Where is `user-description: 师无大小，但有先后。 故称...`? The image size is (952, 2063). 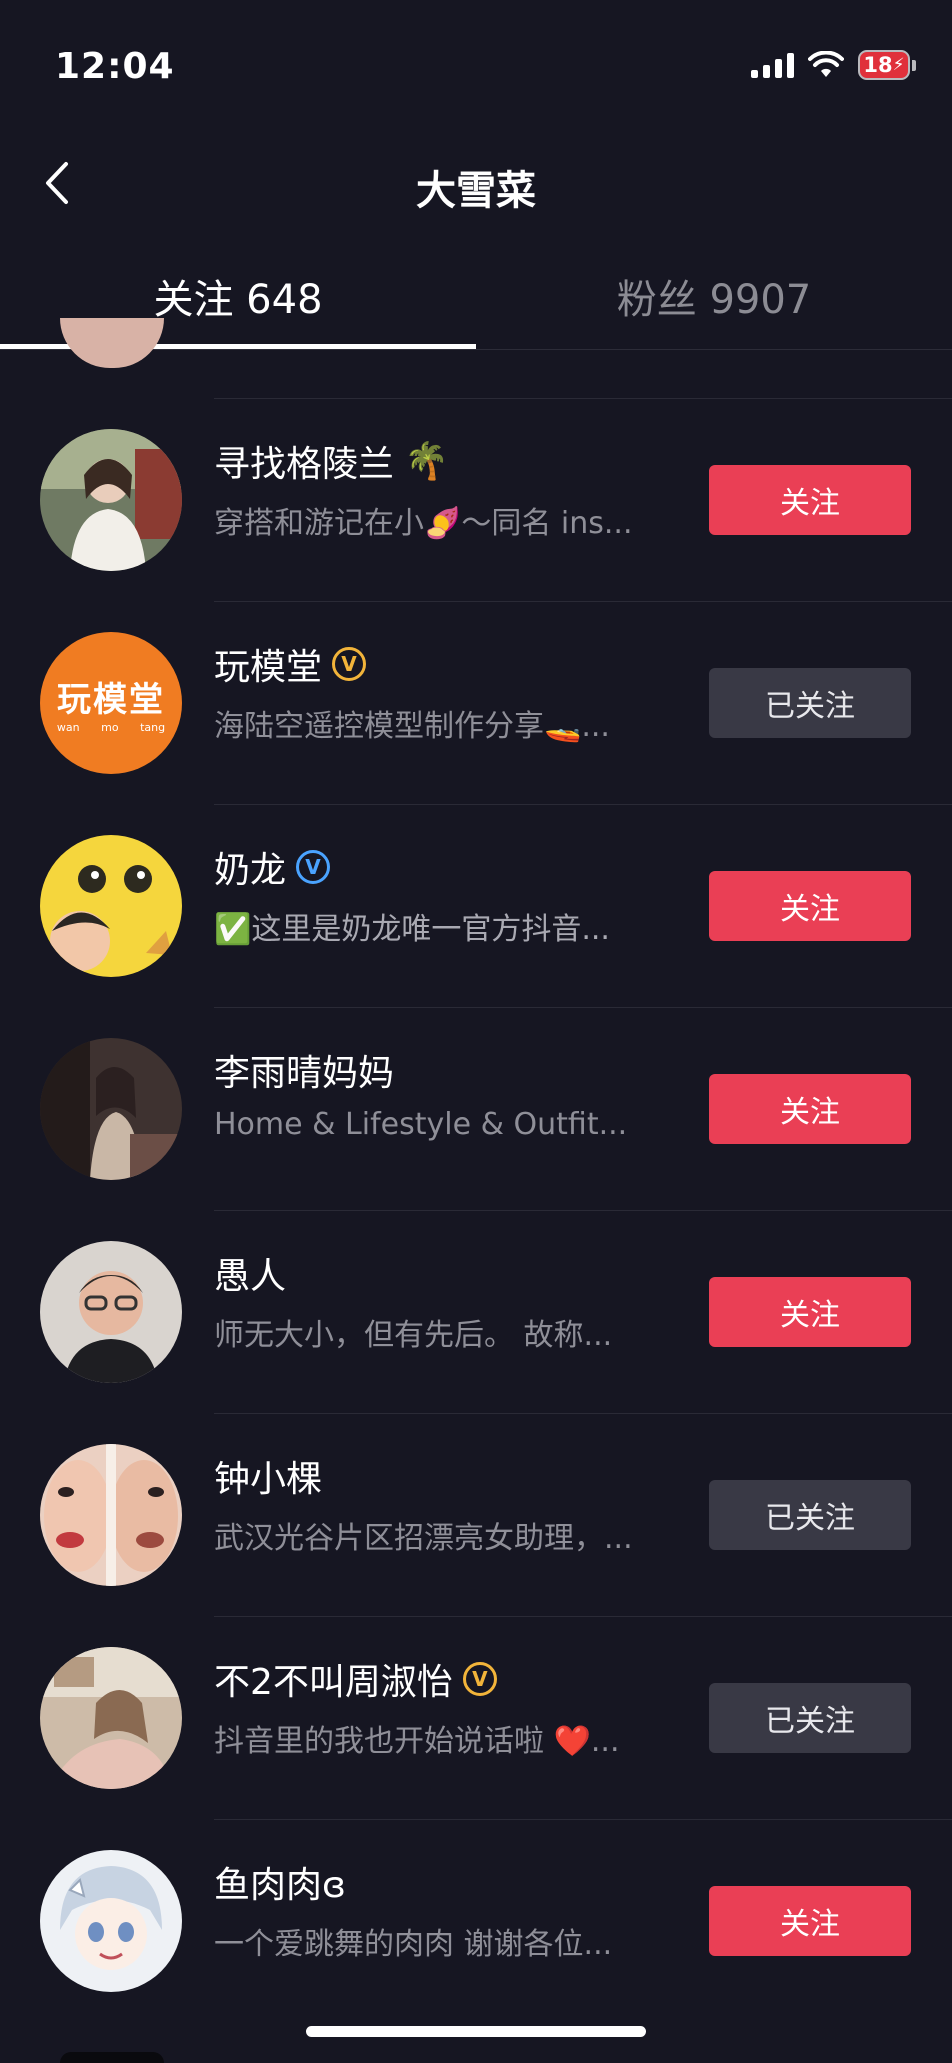
user-description: 师无大小，但有先后。 故称... is located at coordinates (413, 1335).